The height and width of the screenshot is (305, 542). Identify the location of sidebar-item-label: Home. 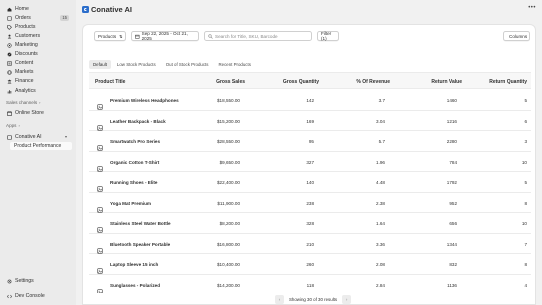
(22, 9).